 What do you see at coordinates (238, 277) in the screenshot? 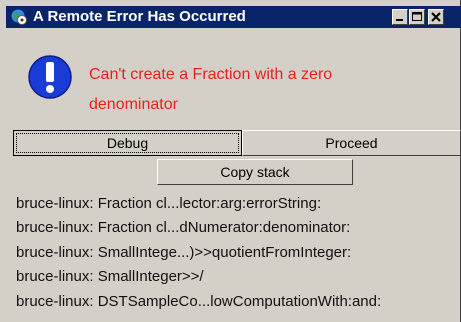
I see `stack-item: bruce-linux: SmallInteger>>/` at bounding box center [238, 277].